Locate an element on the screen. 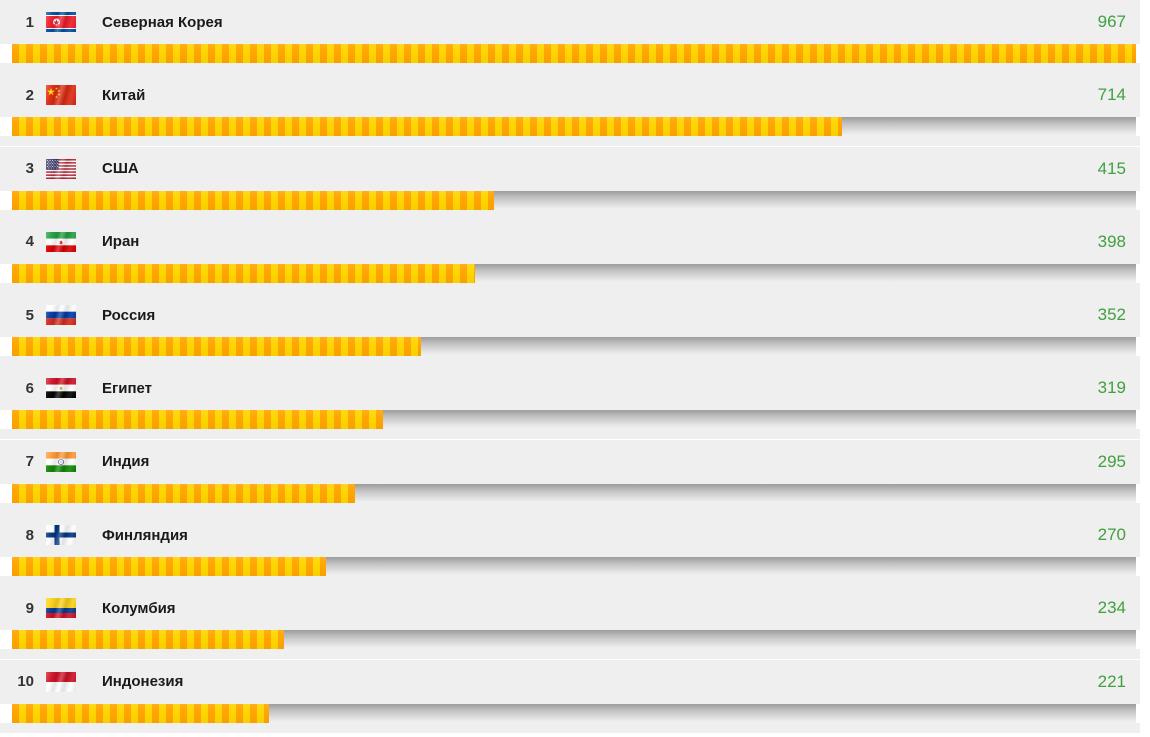  ranking-row: 7 Индия 295 is located at coordinates (575, 476).